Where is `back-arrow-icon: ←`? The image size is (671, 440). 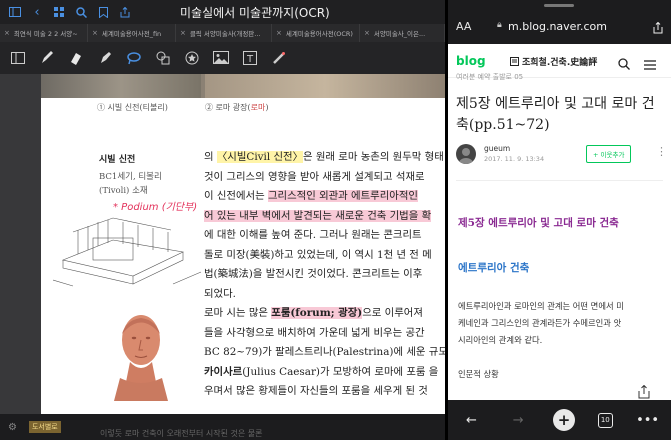 back-arrow-icon: ← is located at coordinates (471, 420).